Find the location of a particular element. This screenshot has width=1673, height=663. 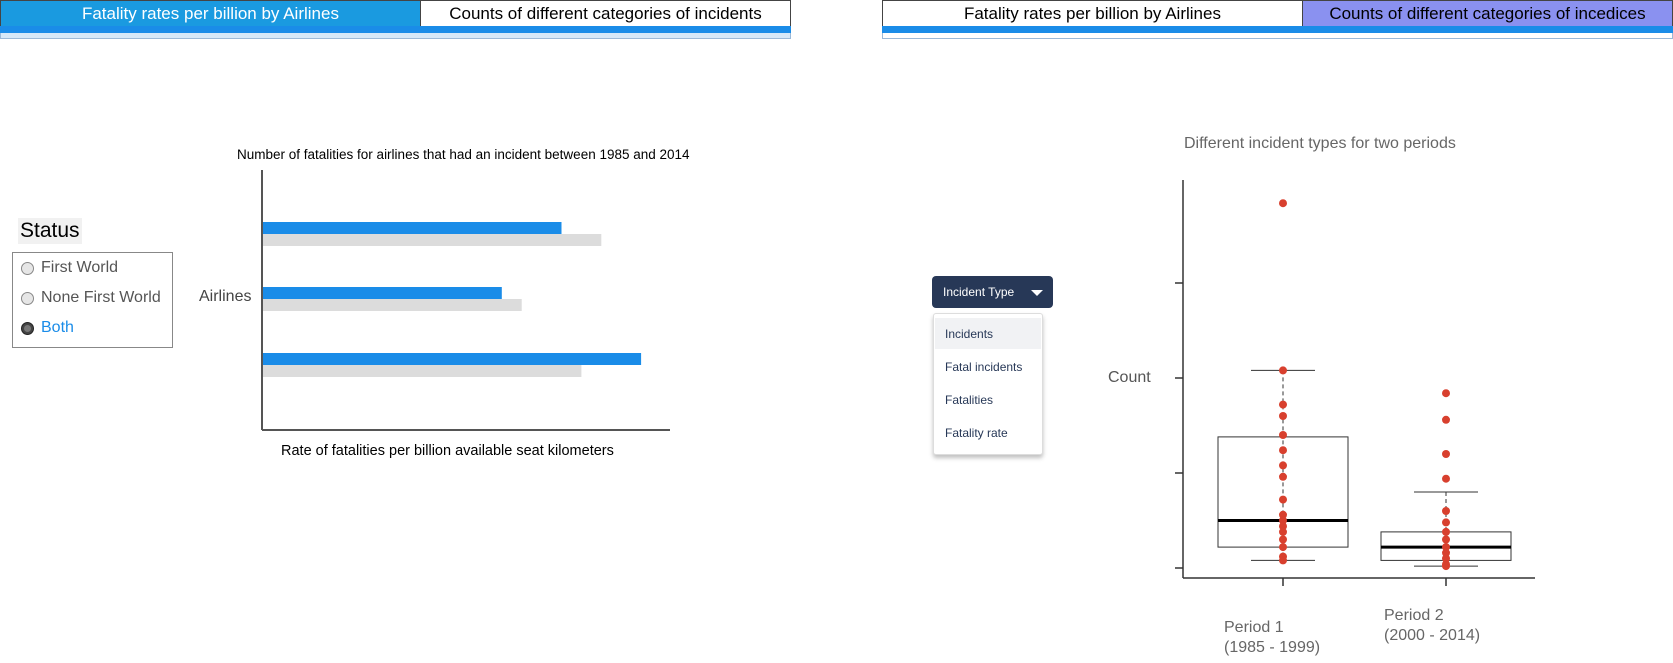

period-name: Period 2 is located at coordinates (1414, 615).